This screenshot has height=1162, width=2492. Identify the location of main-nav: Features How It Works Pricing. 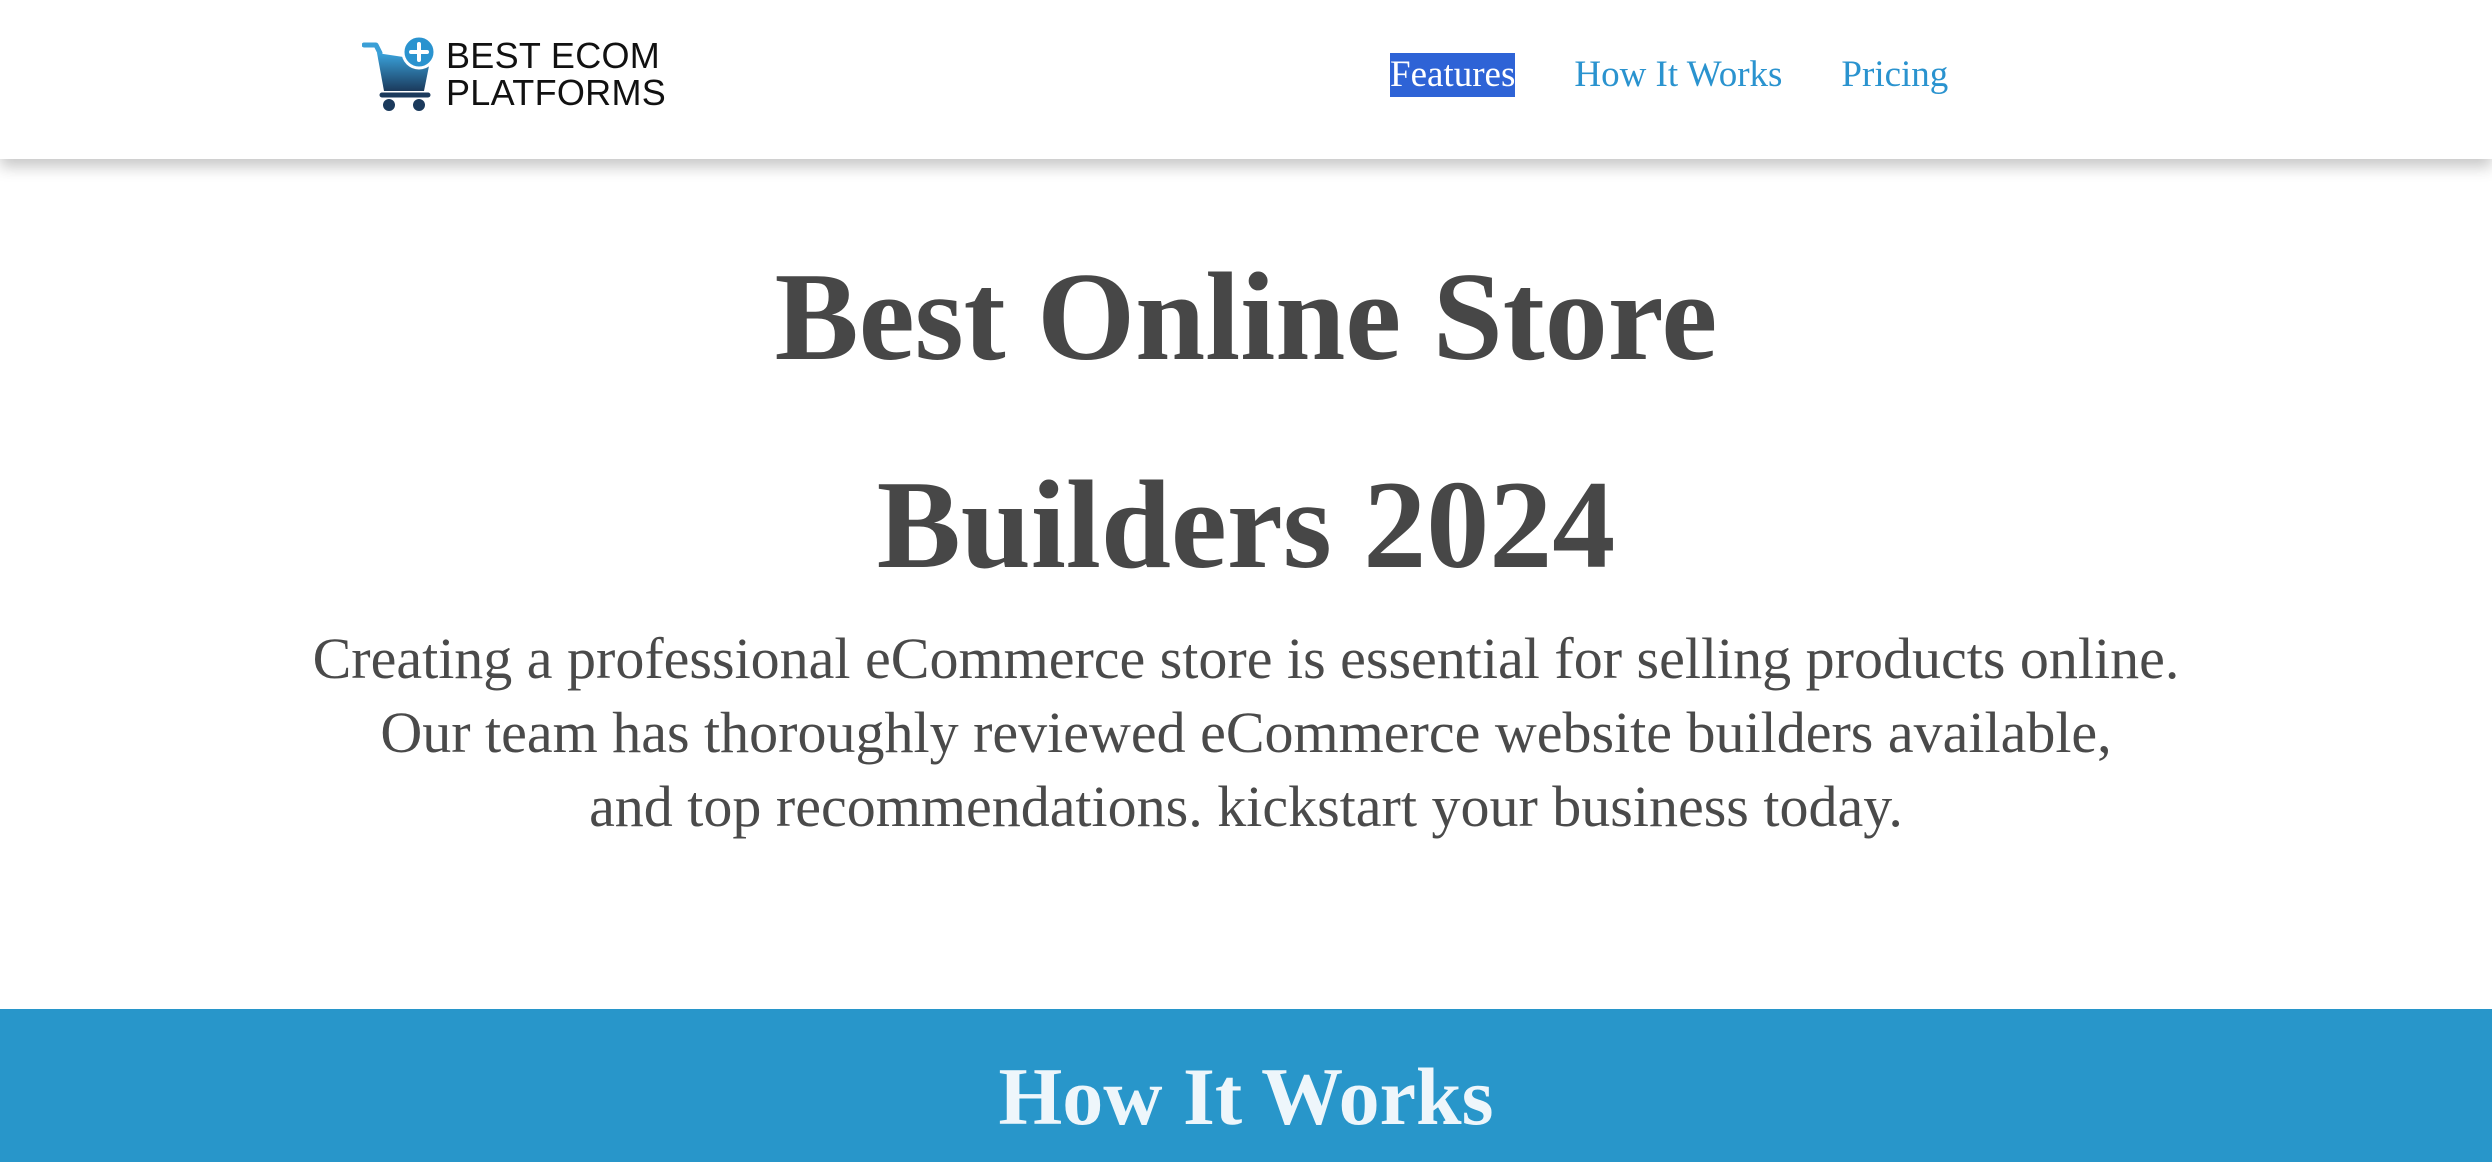
(1669, 75).